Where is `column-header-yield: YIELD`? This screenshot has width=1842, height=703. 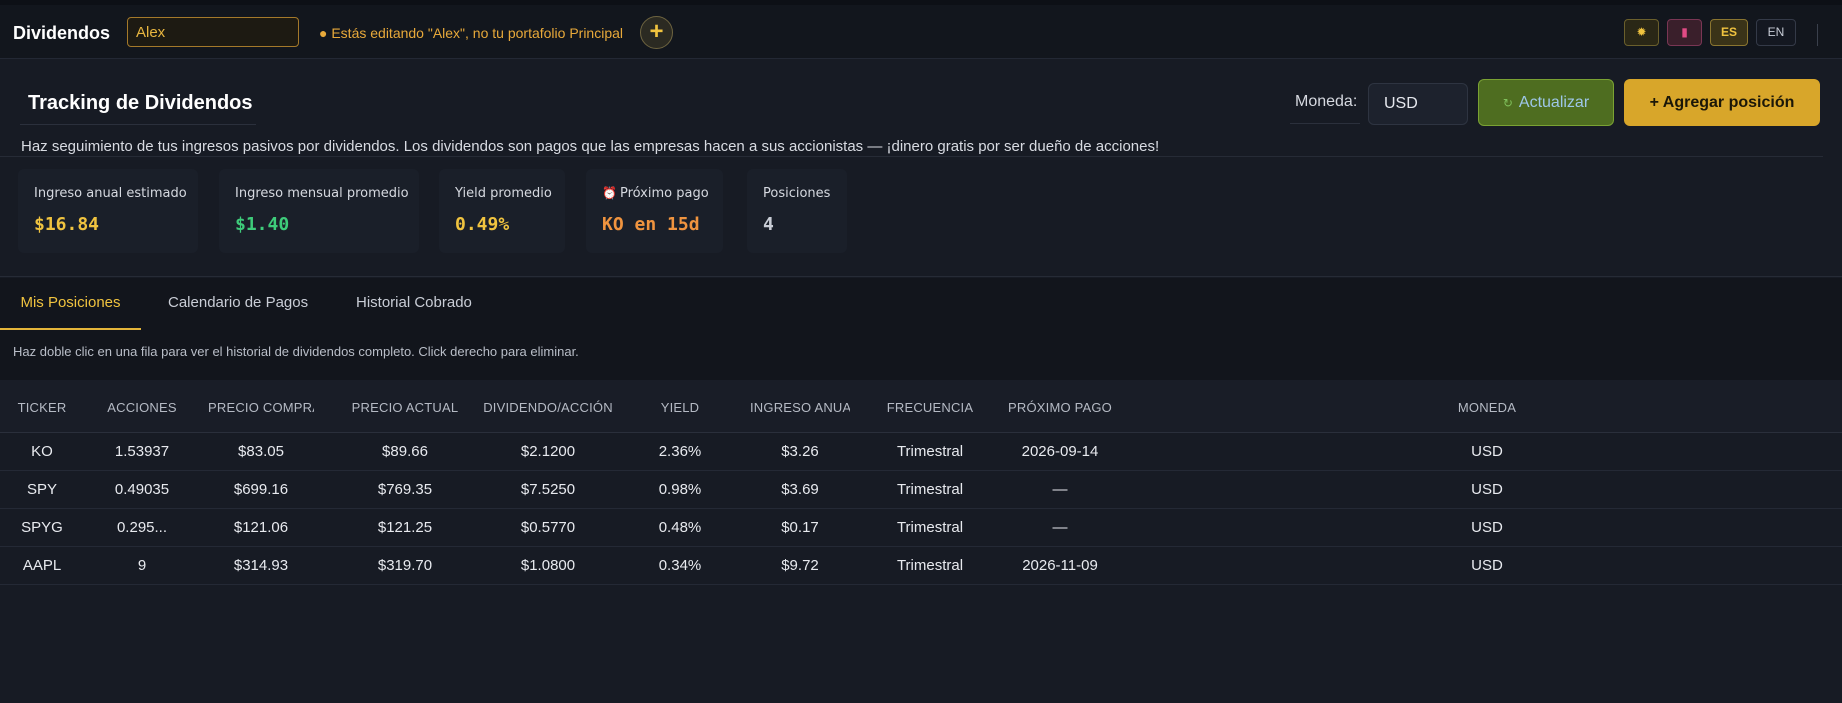 column-header-yield: YIELD is located at coordinates (680, 407).